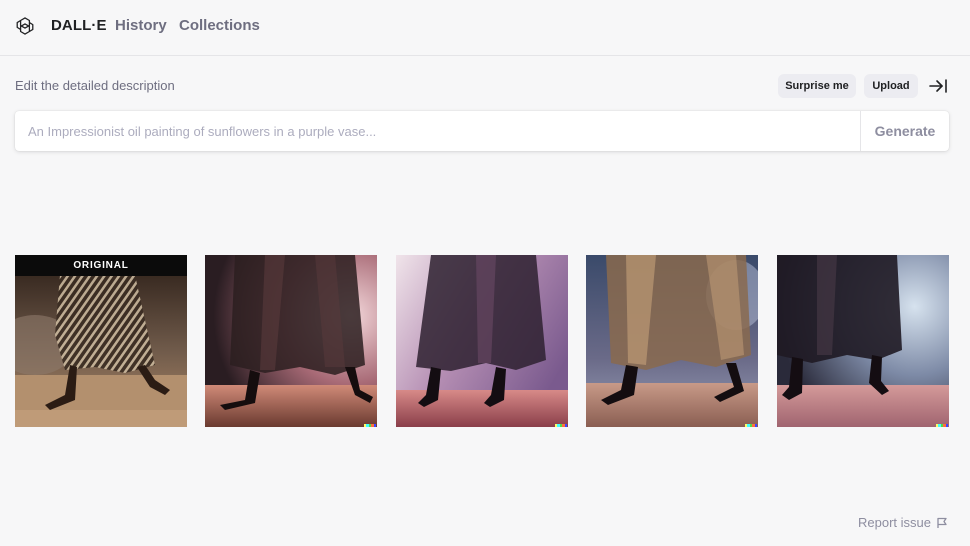  What do you see at coordinates (891, 86) in the screenshot?
I see `upload-button: Upload` at bounding box center [891, 86].